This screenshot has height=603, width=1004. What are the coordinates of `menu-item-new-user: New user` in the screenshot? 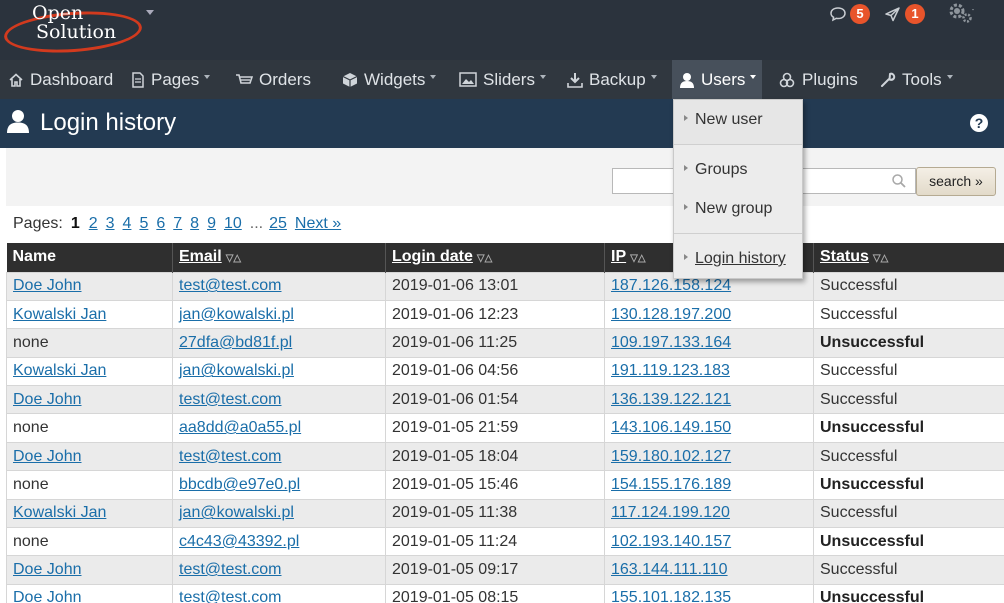 It's located at (738, 120).